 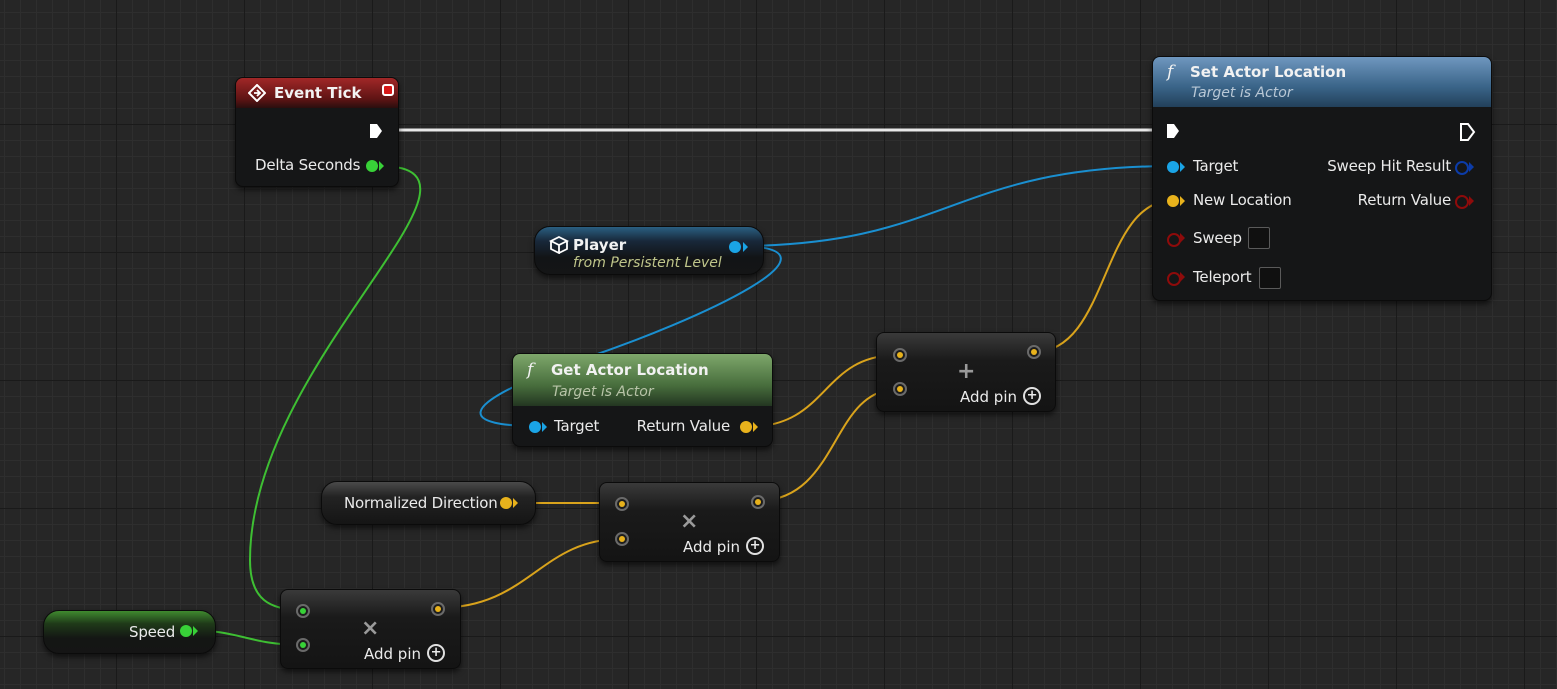 What do you see at coordinates (303, 611) in the screenshot?
I see `multiply-speed-input-a-pin` at bounding box center [303, 611].